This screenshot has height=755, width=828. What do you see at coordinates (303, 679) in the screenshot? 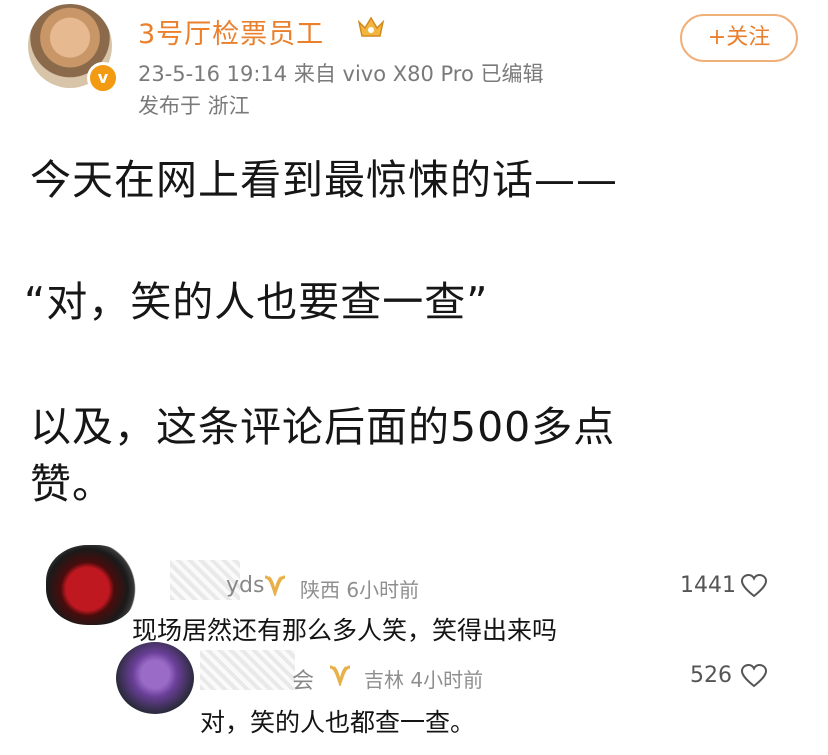
I see `commenter-name: 会` at bounding box center [303, 679].